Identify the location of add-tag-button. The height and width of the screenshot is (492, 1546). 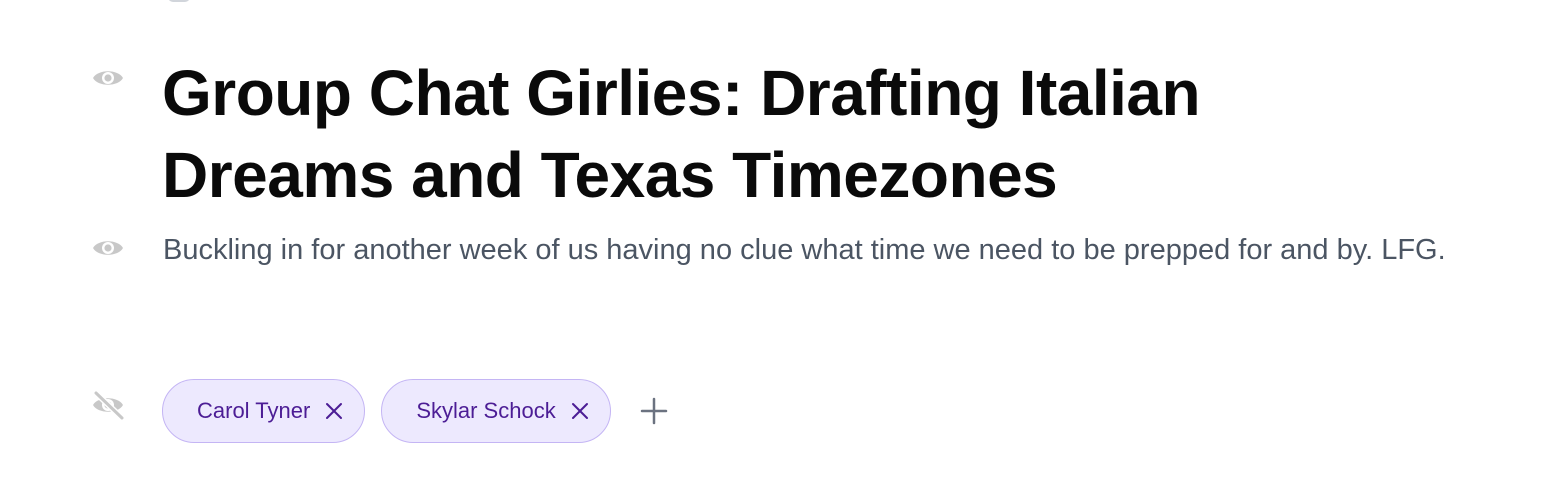
(654, 411).